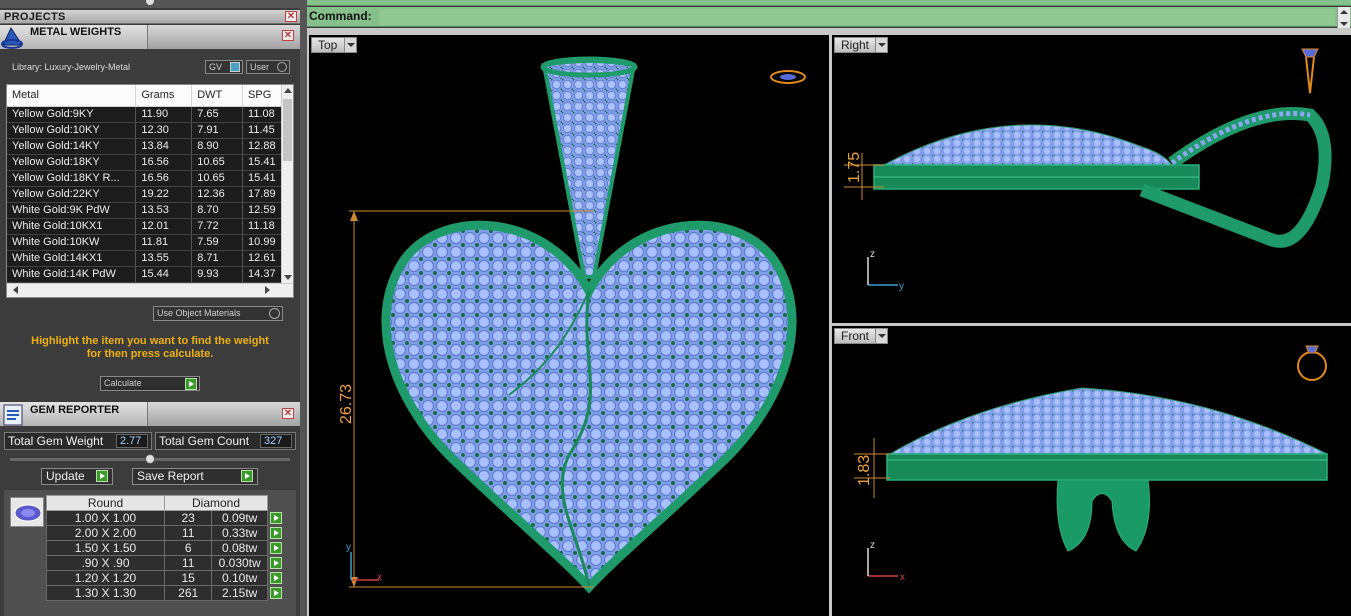 This screenshot has width=1351, height=616. What do you see at coordinates (260, 67) in the screenshot?
I see `user-label: User` at bounding box center [260, 67].